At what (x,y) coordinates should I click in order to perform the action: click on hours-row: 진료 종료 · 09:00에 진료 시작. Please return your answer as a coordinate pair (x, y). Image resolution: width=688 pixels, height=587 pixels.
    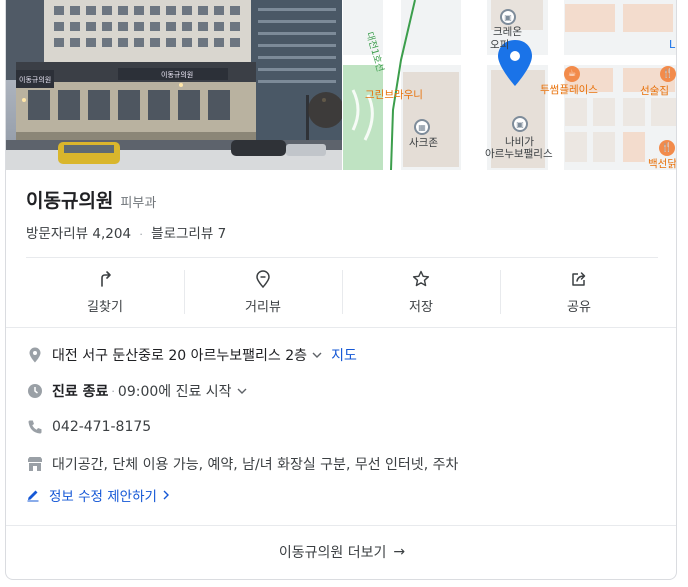
    Looking at the image, I should click on (137, 391).